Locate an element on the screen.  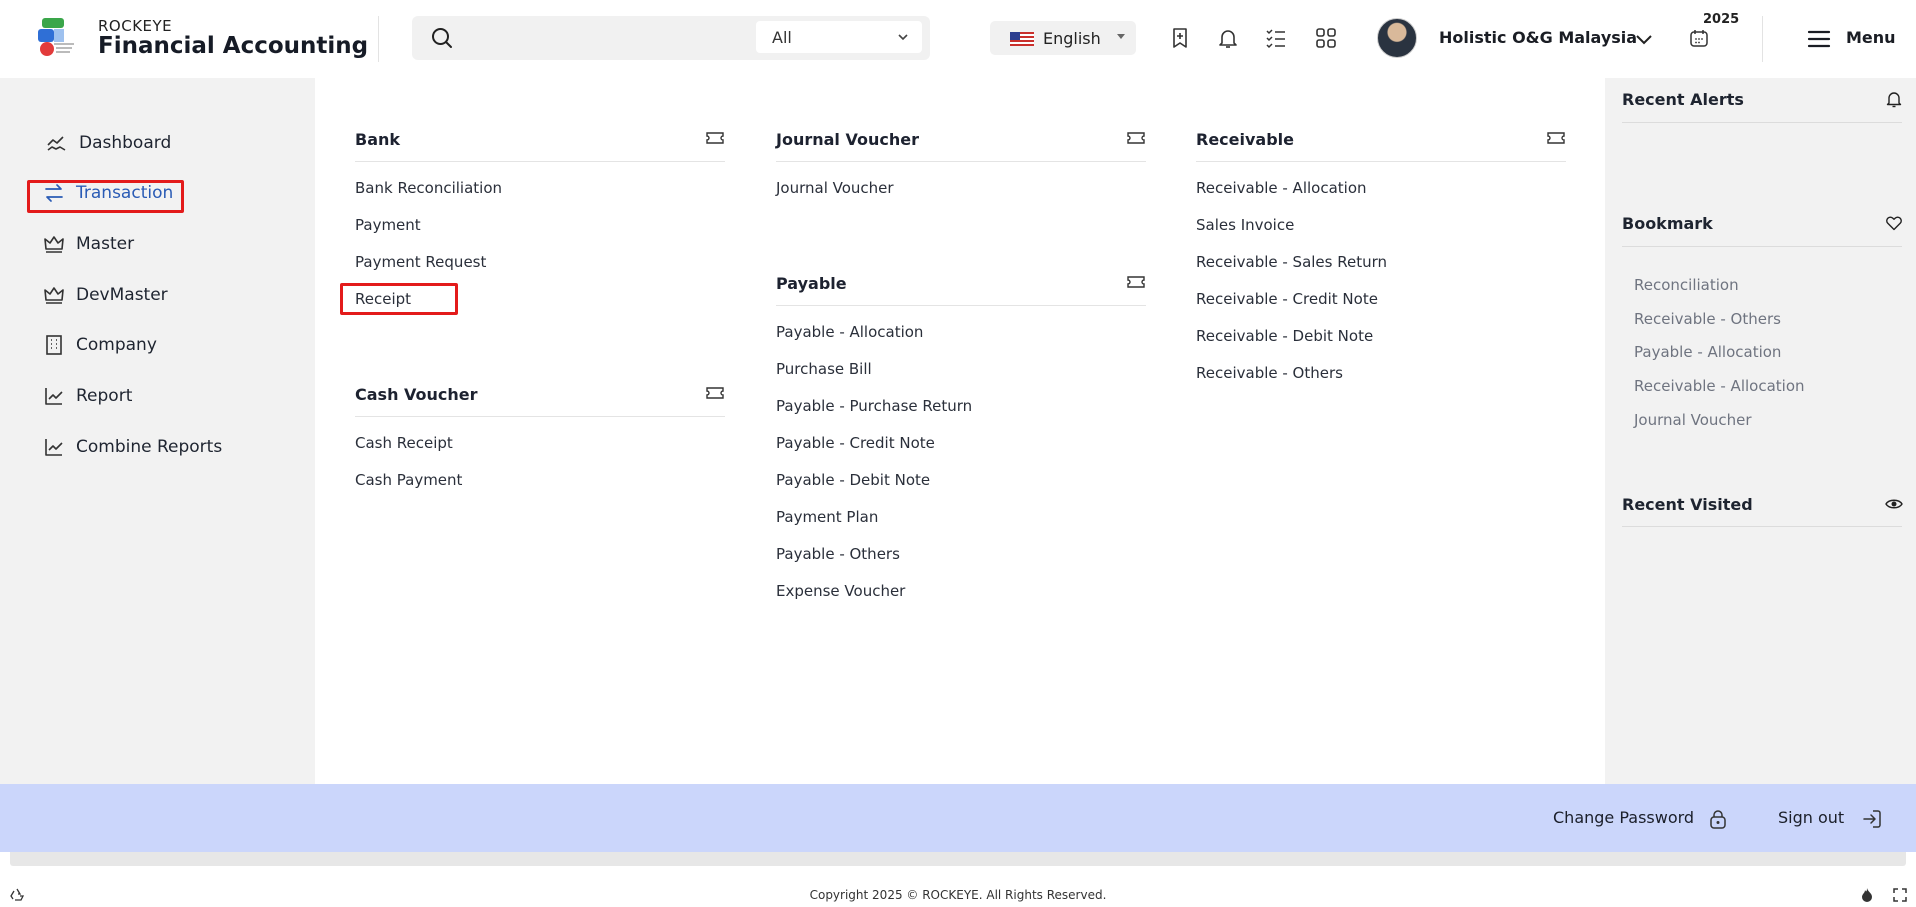
search-icon is located at coordinates (442, 38).